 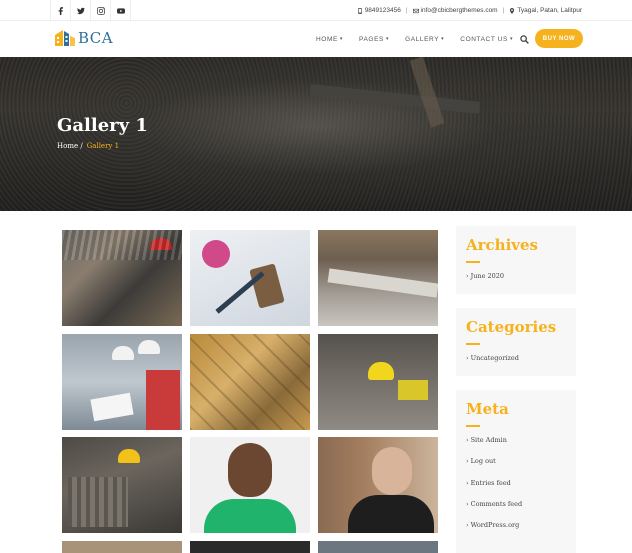 What do you see at coordinates (122, 382) in the screenshot?
I see `gallery-image-engineers-plans` at bounding box center [122, 382].